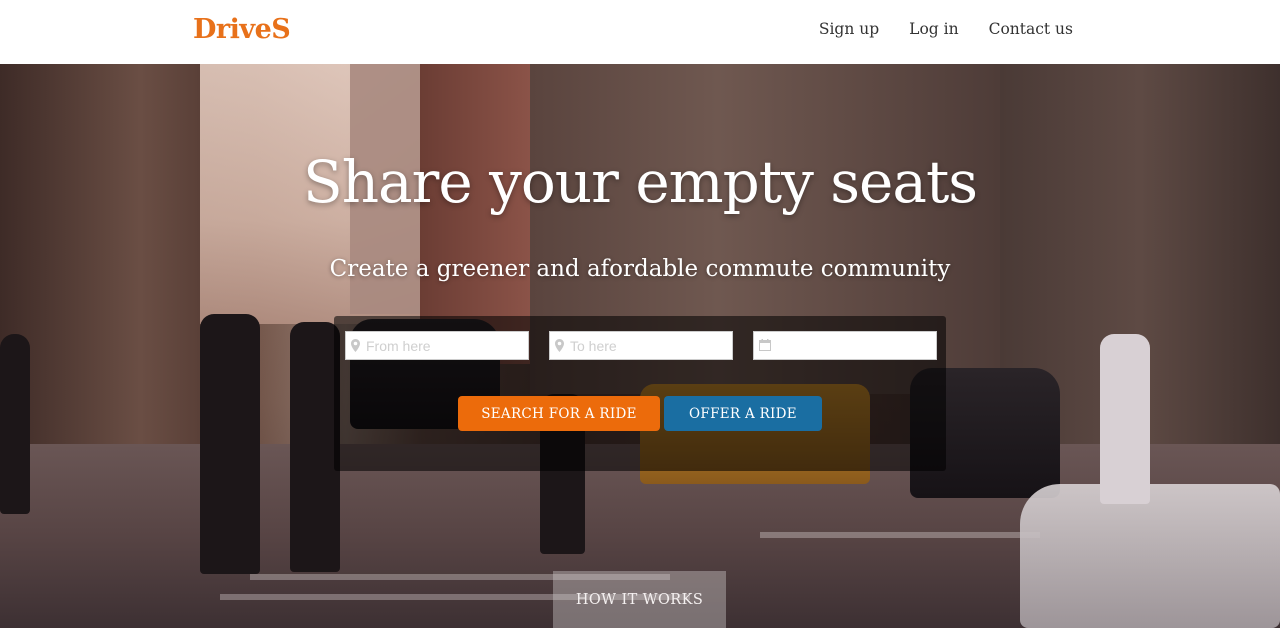  What do you see at coordinates (765, 345) in the screenshot?
I see `calendar-icon` at bounding box center [765, 345].